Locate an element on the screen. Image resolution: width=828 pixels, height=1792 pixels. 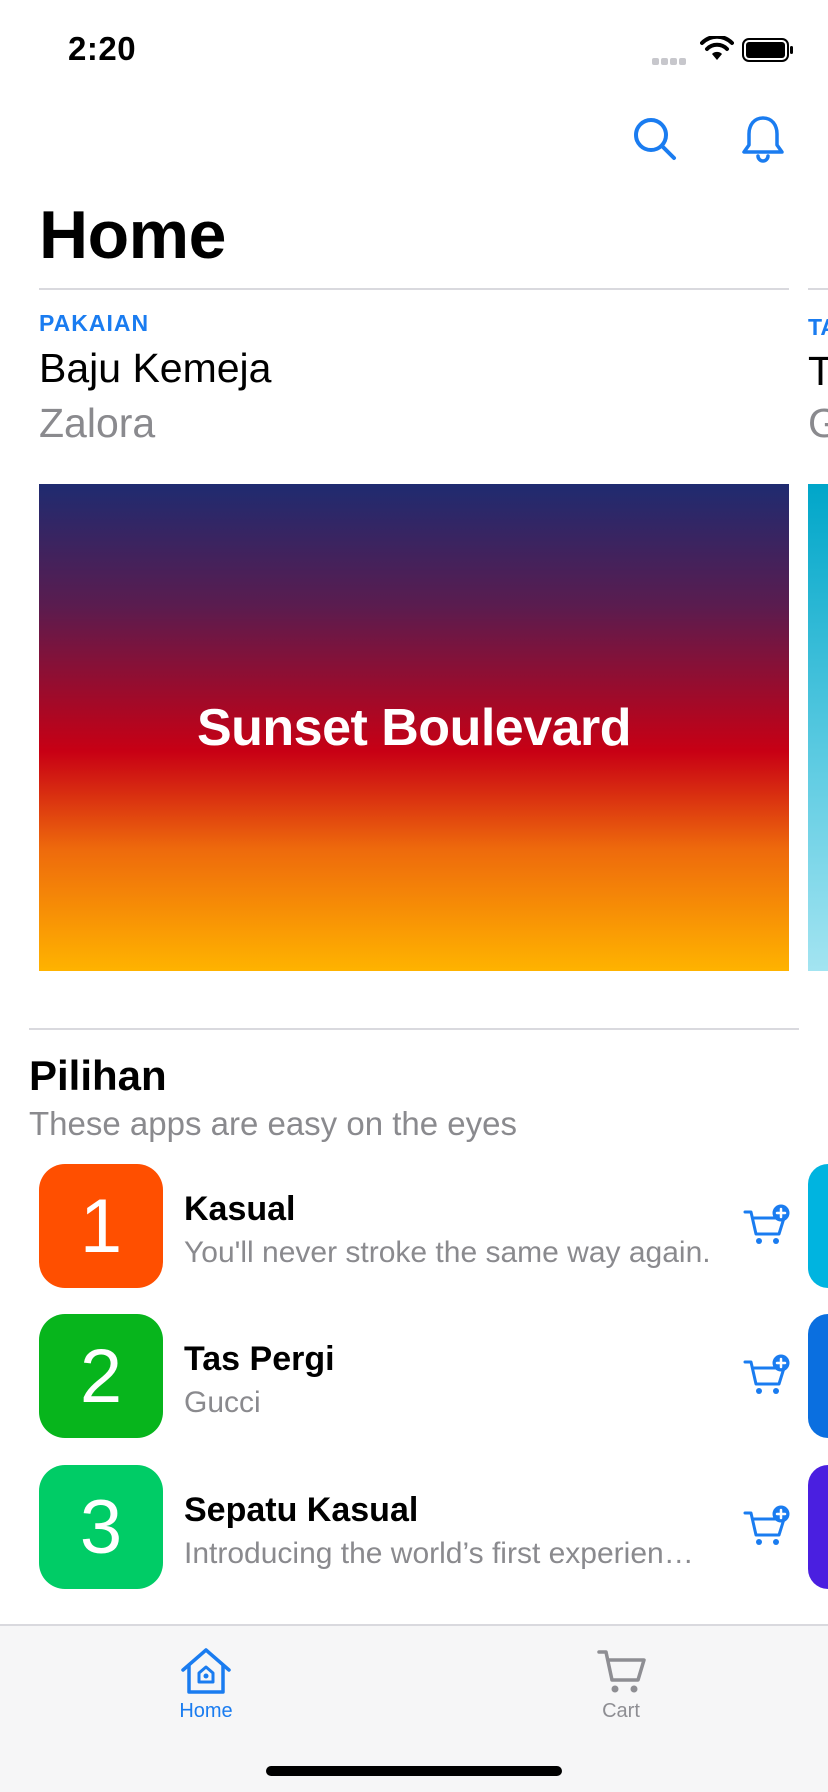
status-time: 2:20 is located at coordinates (102, 48).